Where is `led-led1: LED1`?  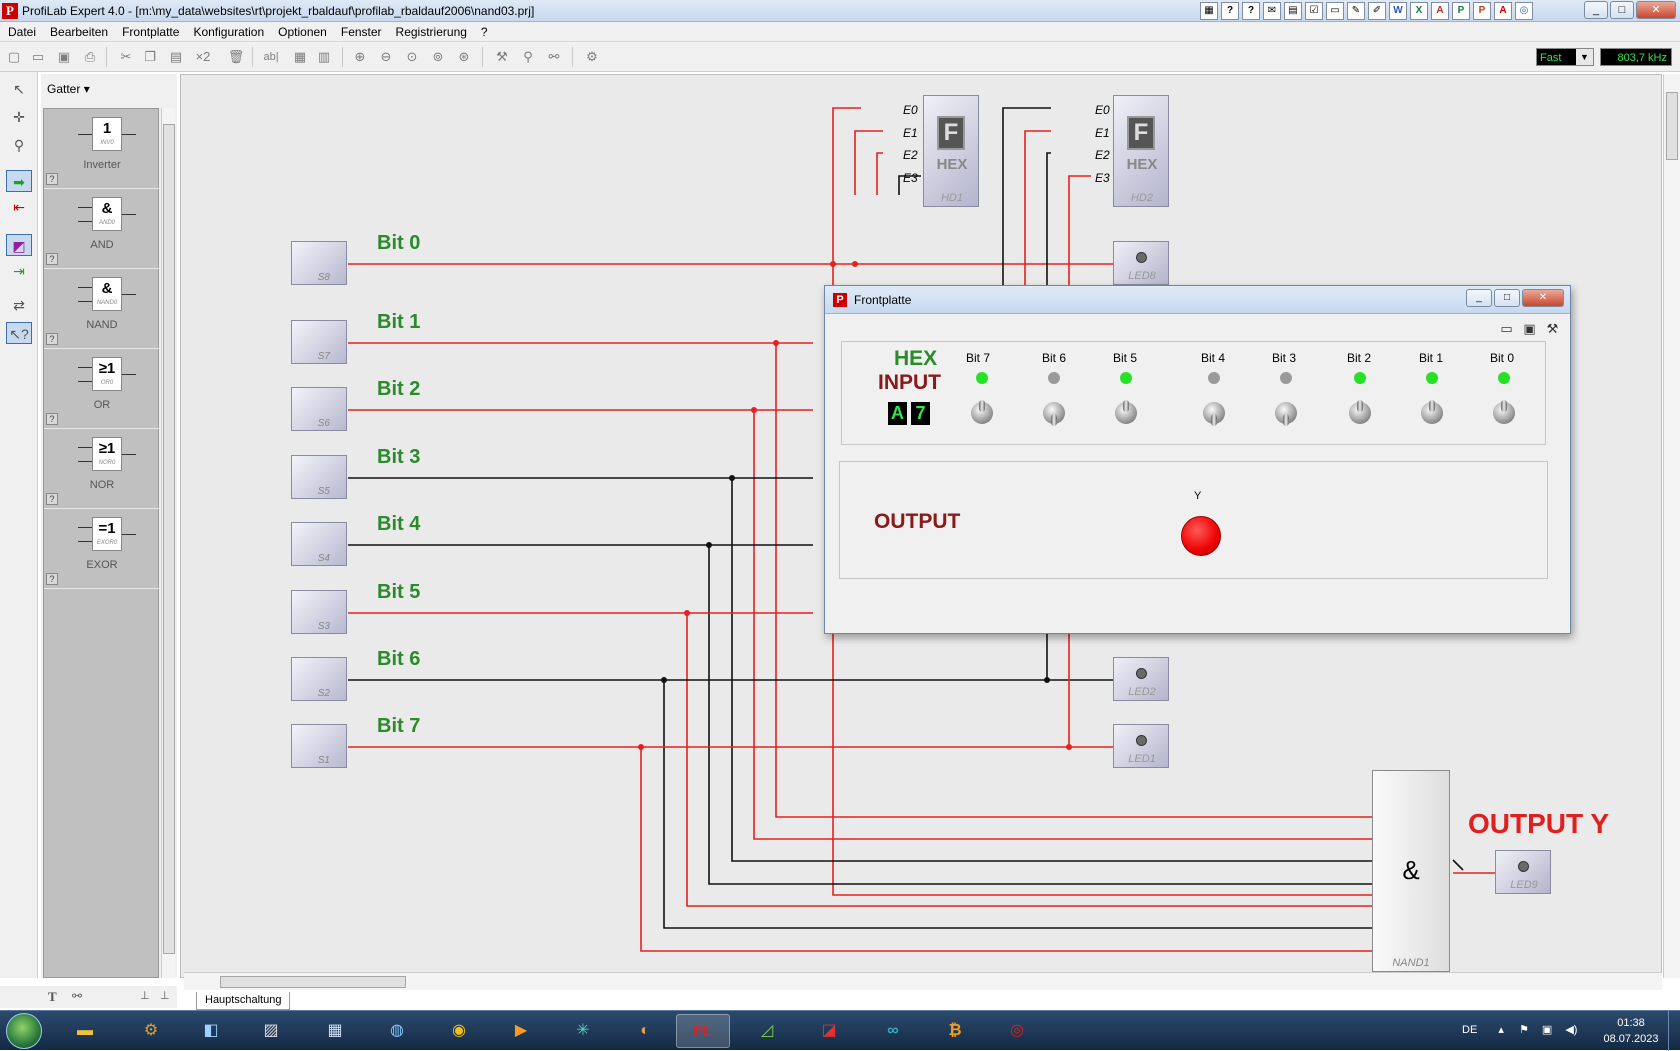 led-led1: LED1 is located at coordinates (1141, 746).